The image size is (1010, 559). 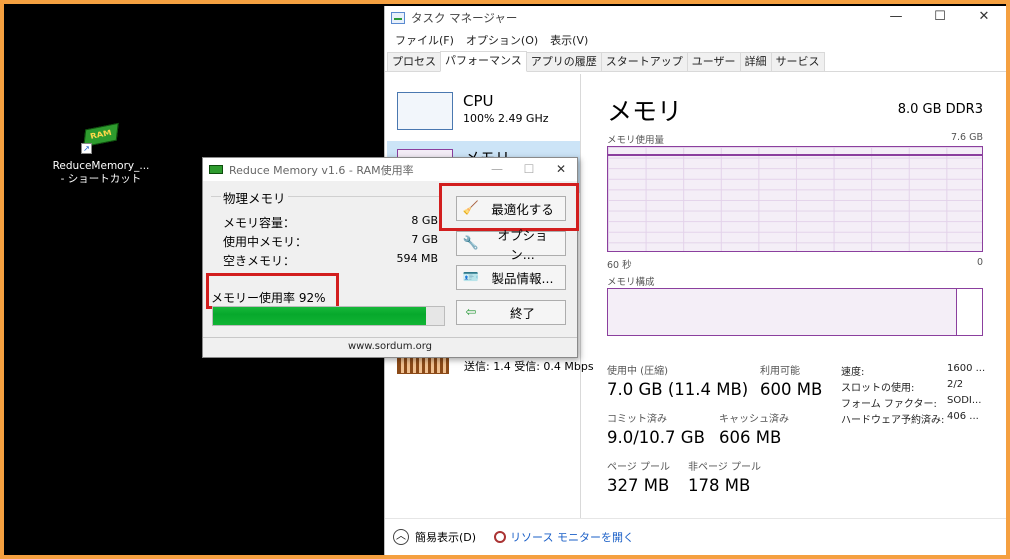 I want to click on id-card-icon: 🪪, so click(x=471, y=277).